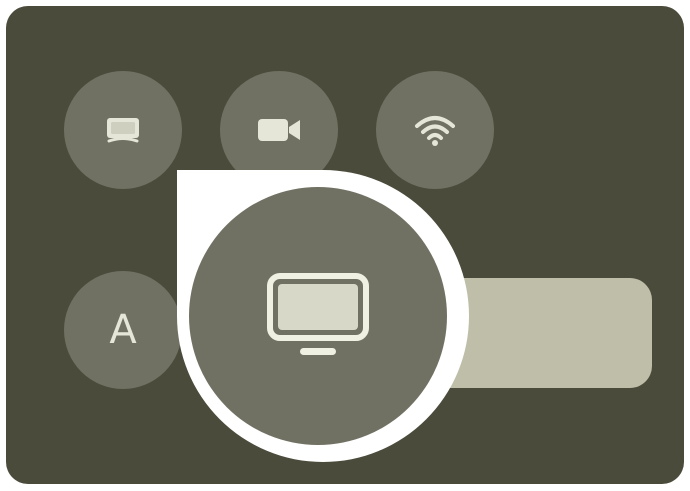 This screenshot has width=690, height=491. Describe the element at coordinates (279, 130) in the screenshot. I see `video-camera-icon` at that location.